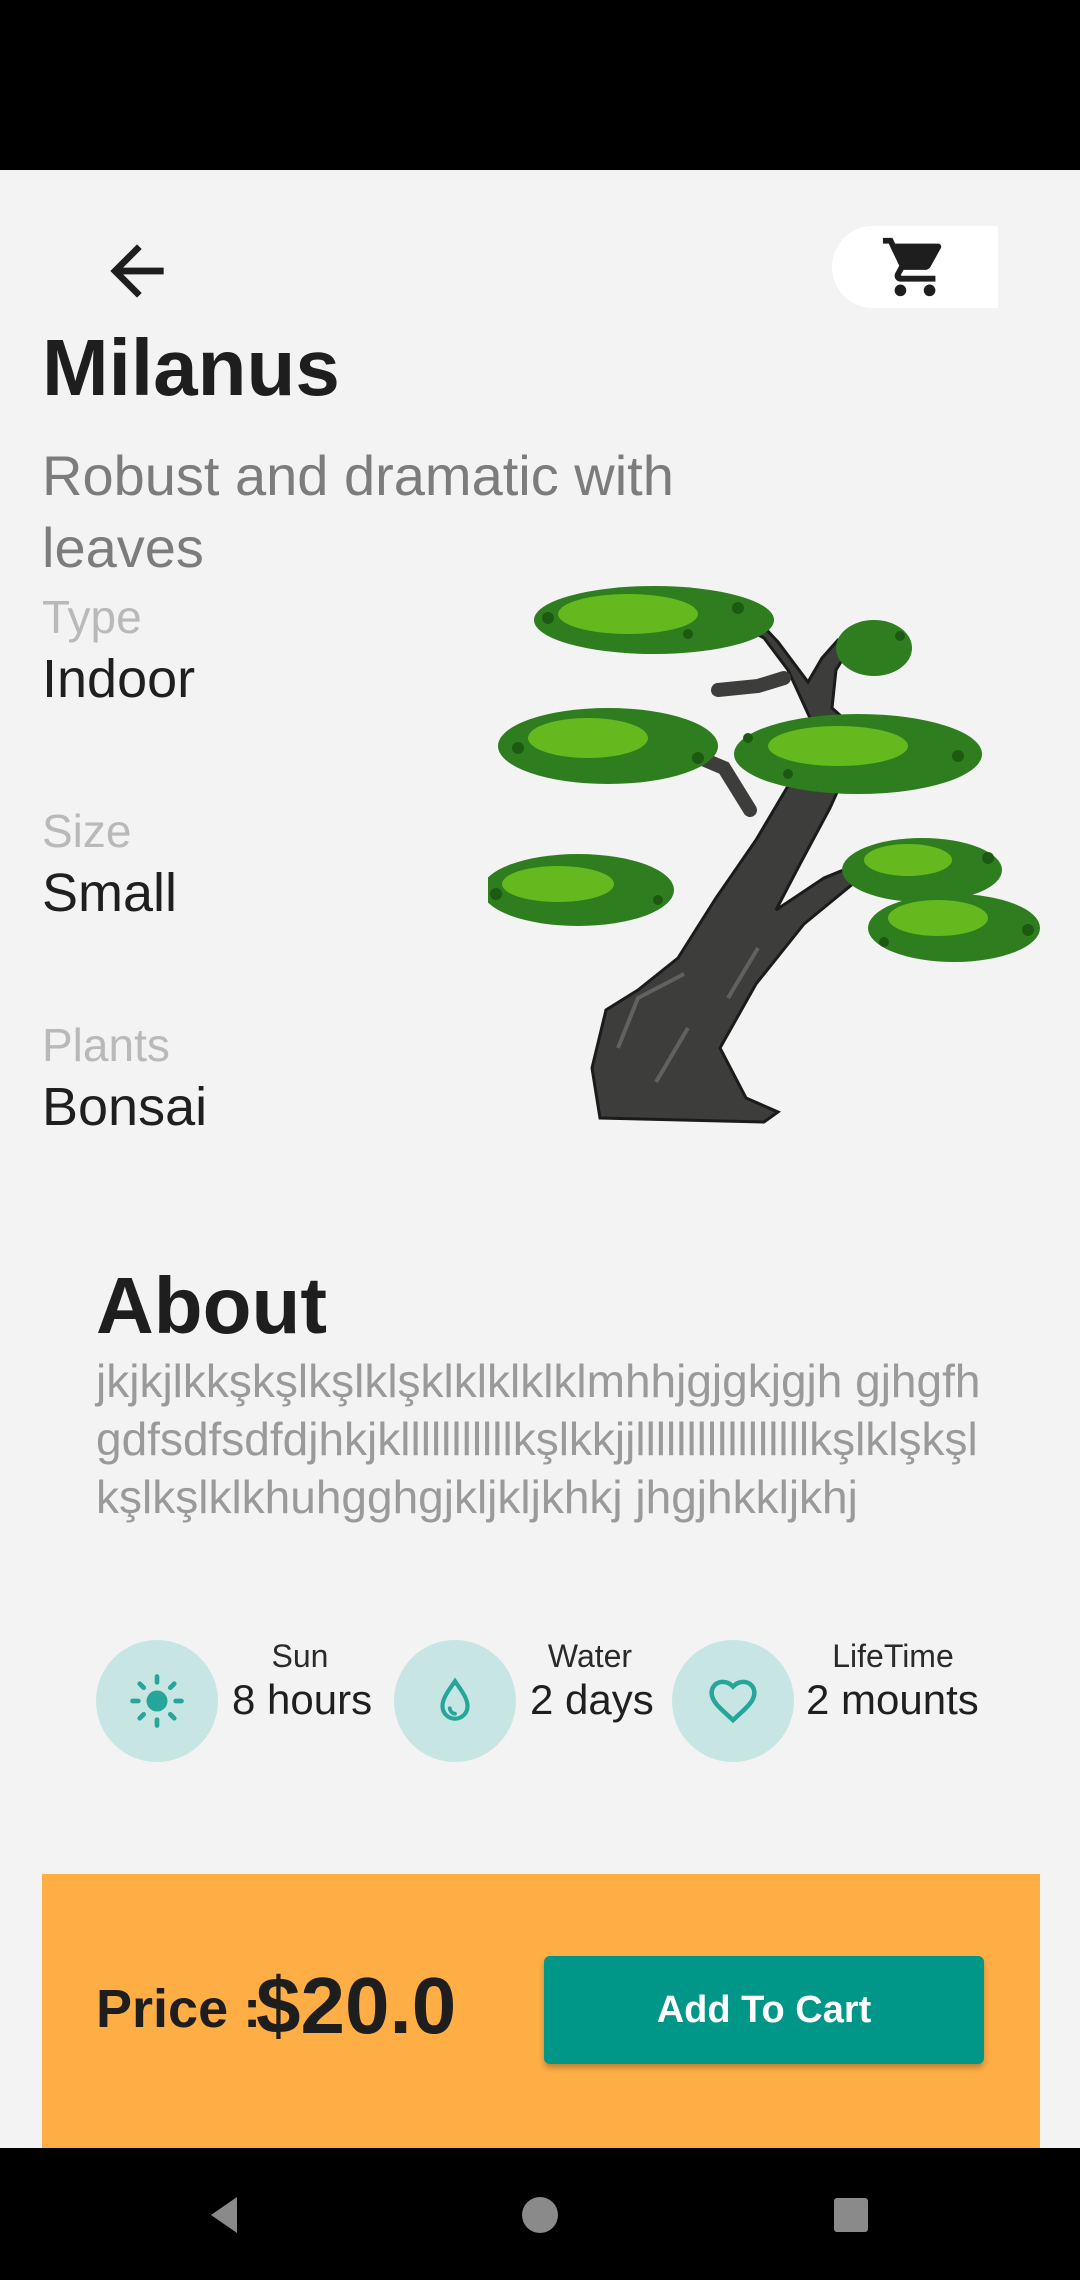 The height and width of the screenshot is (2280, 1080). What do you see at coordinates (179, 2009) in the screenshot?
I see `price-label: Price :` at bounding box center [179, 2009].